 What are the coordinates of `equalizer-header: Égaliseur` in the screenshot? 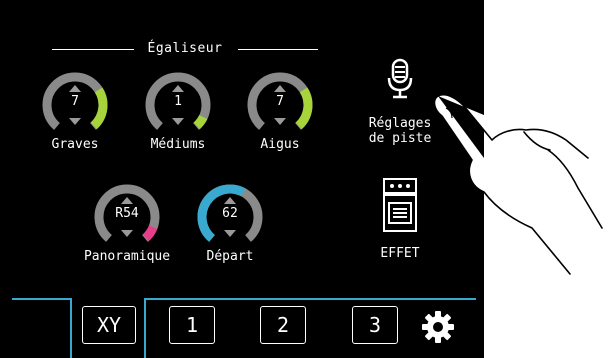 It's located at (190, 49).